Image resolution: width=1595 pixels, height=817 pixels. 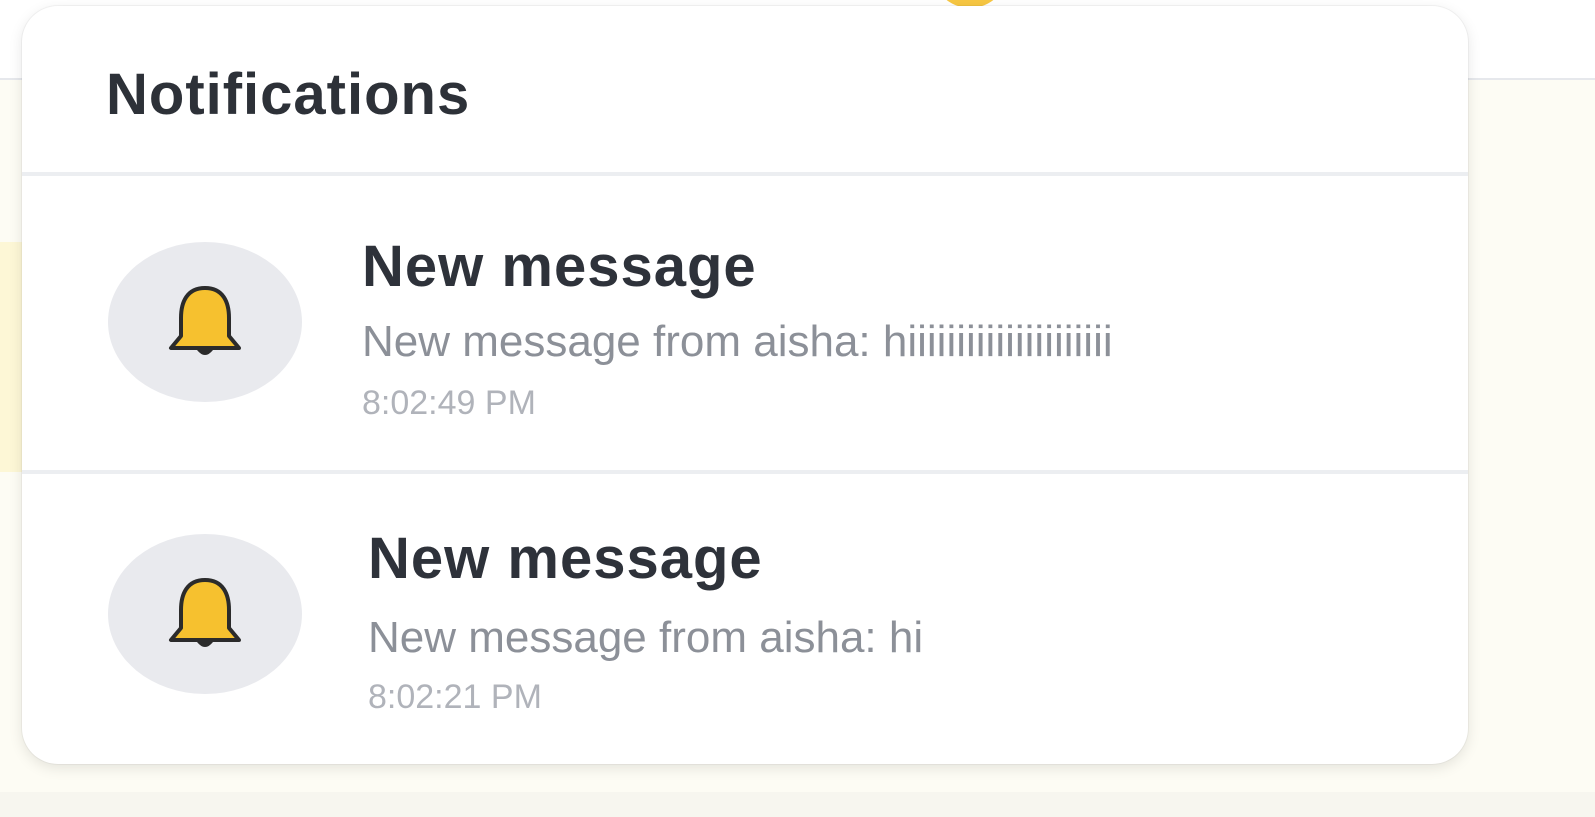 I want to click on notification-time: 8:02:49 PM, so click(x=449, y=403).